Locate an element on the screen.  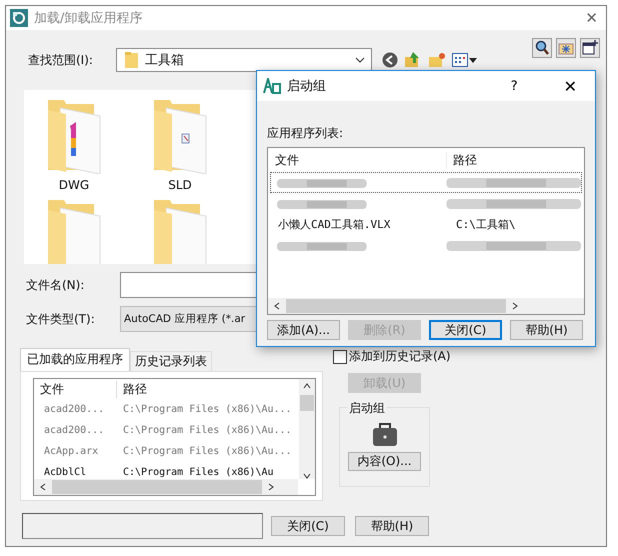
help-button: 帮助(H) is located at coordinates (392, 526).